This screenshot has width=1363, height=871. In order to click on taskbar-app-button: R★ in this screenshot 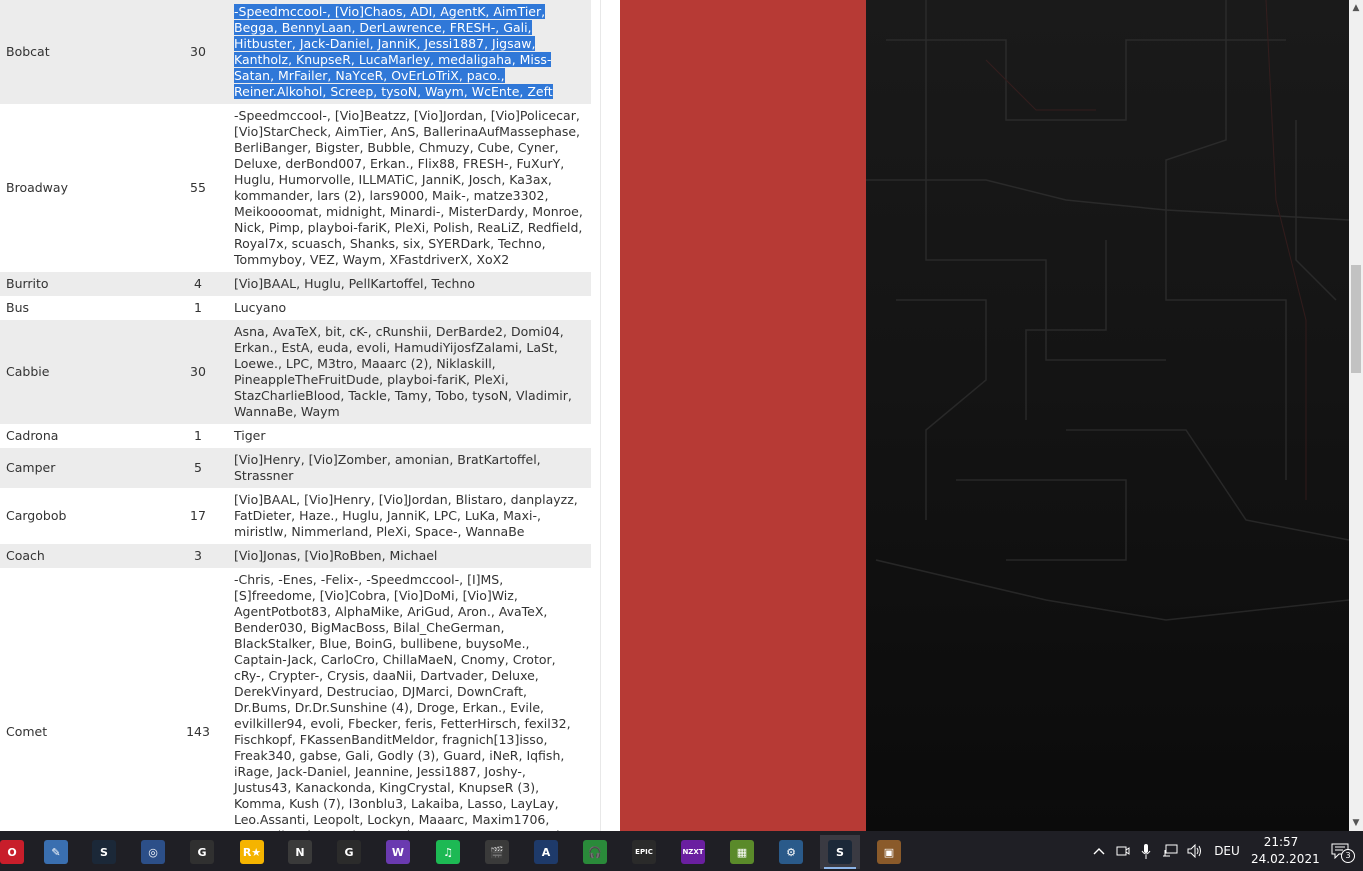, I will do `click(252, 852)`.